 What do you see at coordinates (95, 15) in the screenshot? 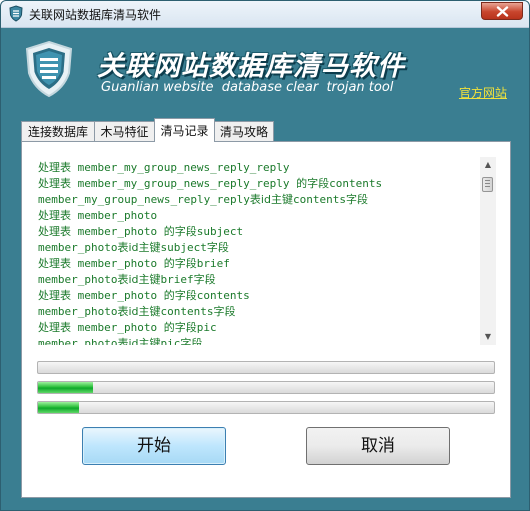
I see `window-title: 关联网站数据库清马软件` at bounding box center [95, 15].